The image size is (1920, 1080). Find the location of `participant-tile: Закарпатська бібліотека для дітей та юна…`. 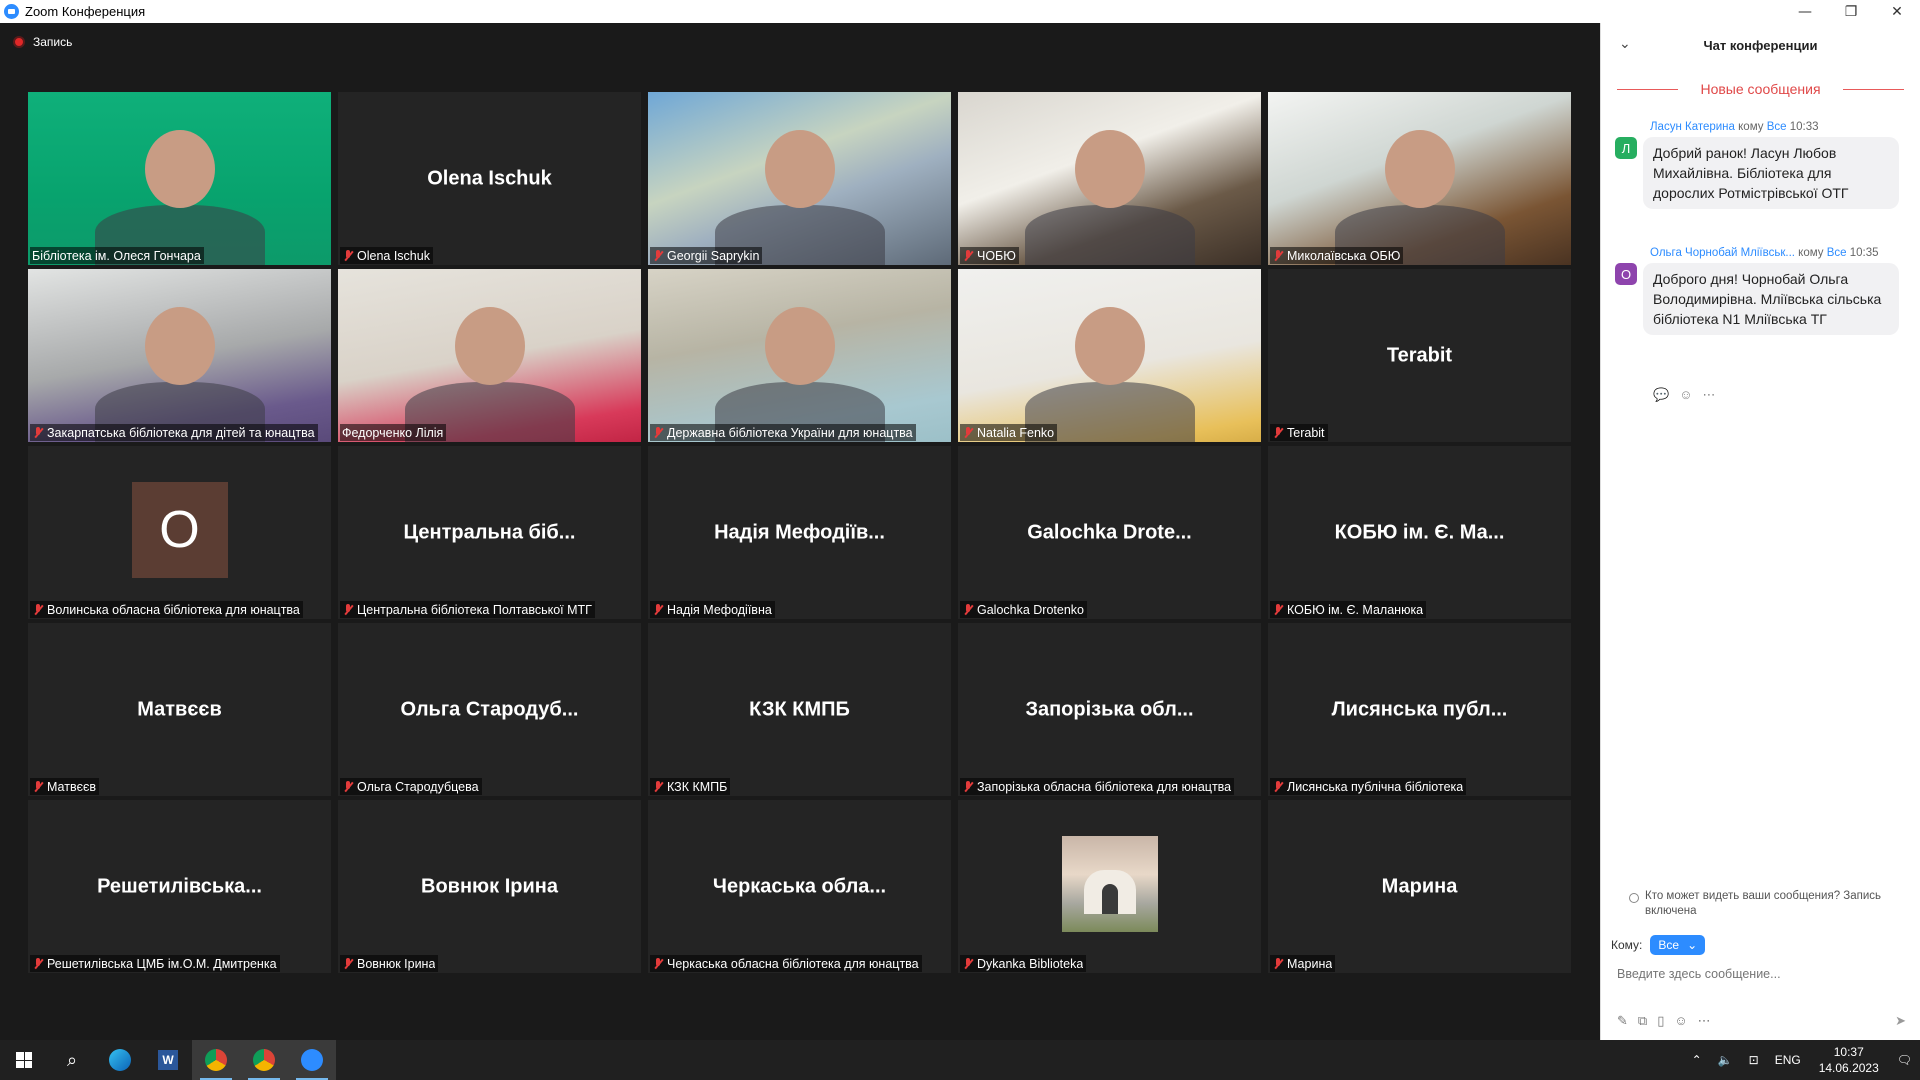

participant-tile: Закарпатська бібліотека для дітей та юна… is located at coordinates (179, 355).